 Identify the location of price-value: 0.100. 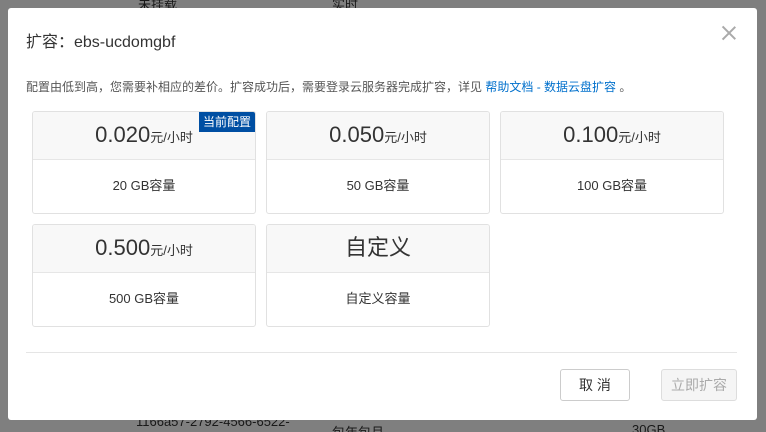
(591, 134).